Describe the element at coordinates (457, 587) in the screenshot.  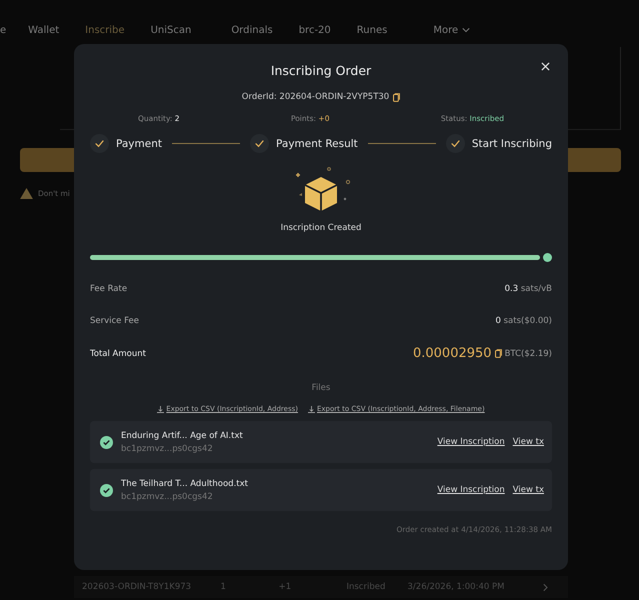
I see `table-cell-text: 3/26/2026, 1:00:40 PM` at that location.